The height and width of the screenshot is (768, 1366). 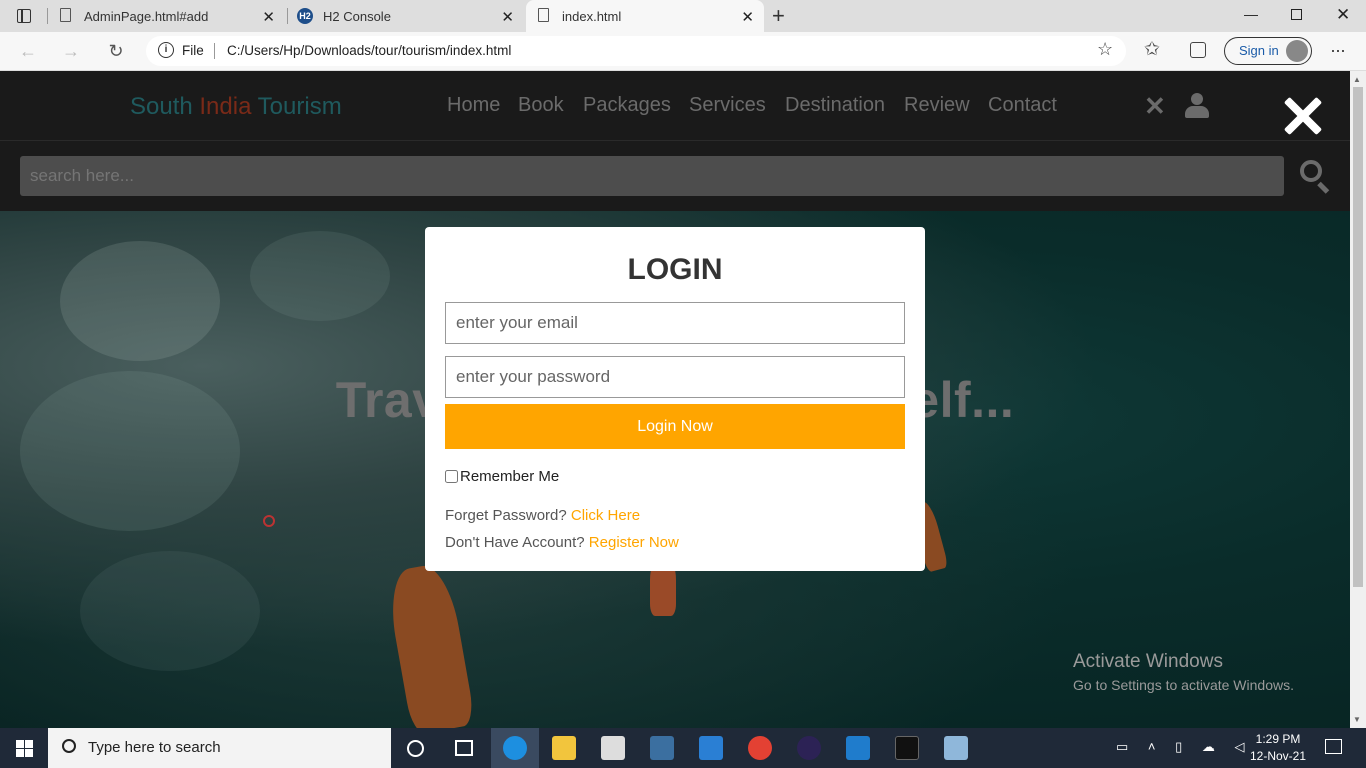 What do you see at coordinates (1338, 50) in the screenshot?
I see `more-menu-icon: ···` at bounding box center [1338, 50].